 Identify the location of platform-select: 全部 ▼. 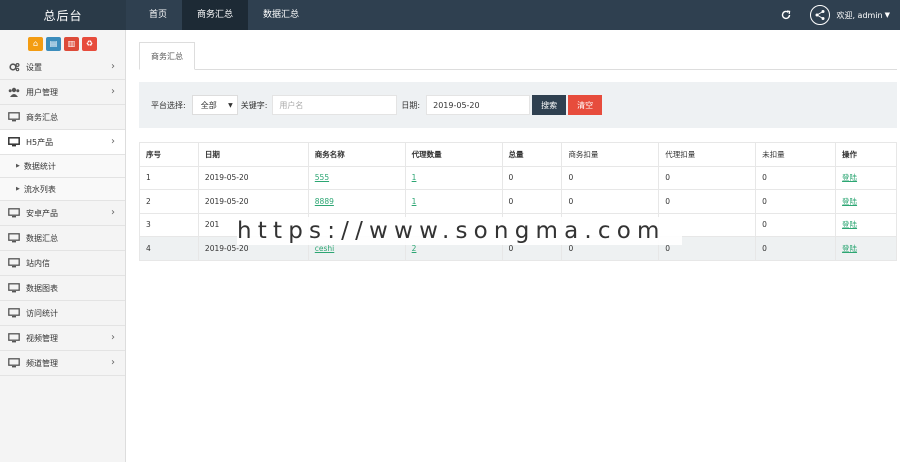
(214, 105).